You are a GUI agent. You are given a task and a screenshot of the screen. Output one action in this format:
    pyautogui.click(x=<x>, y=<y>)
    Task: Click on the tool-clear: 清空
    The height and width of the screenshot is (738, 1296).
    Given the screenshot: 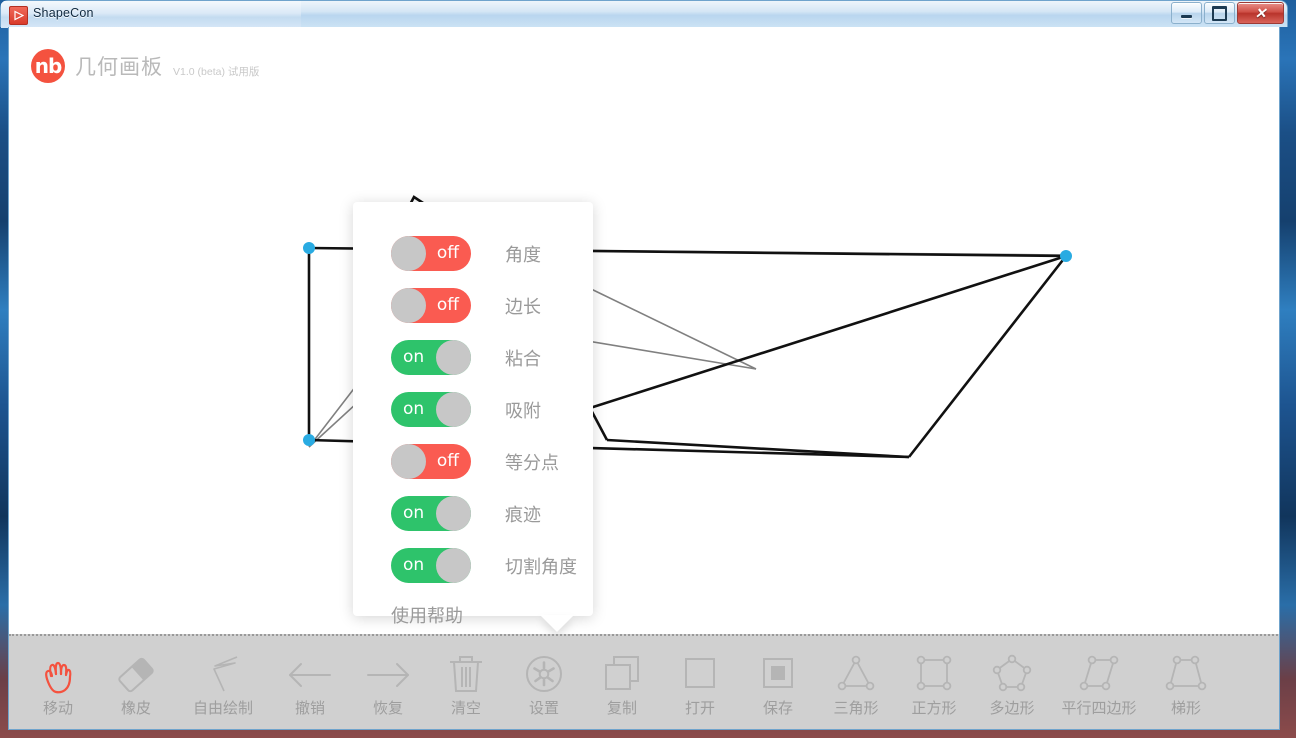 What is the action you would take?
    pyautogui.click(x=466, y=682)
    